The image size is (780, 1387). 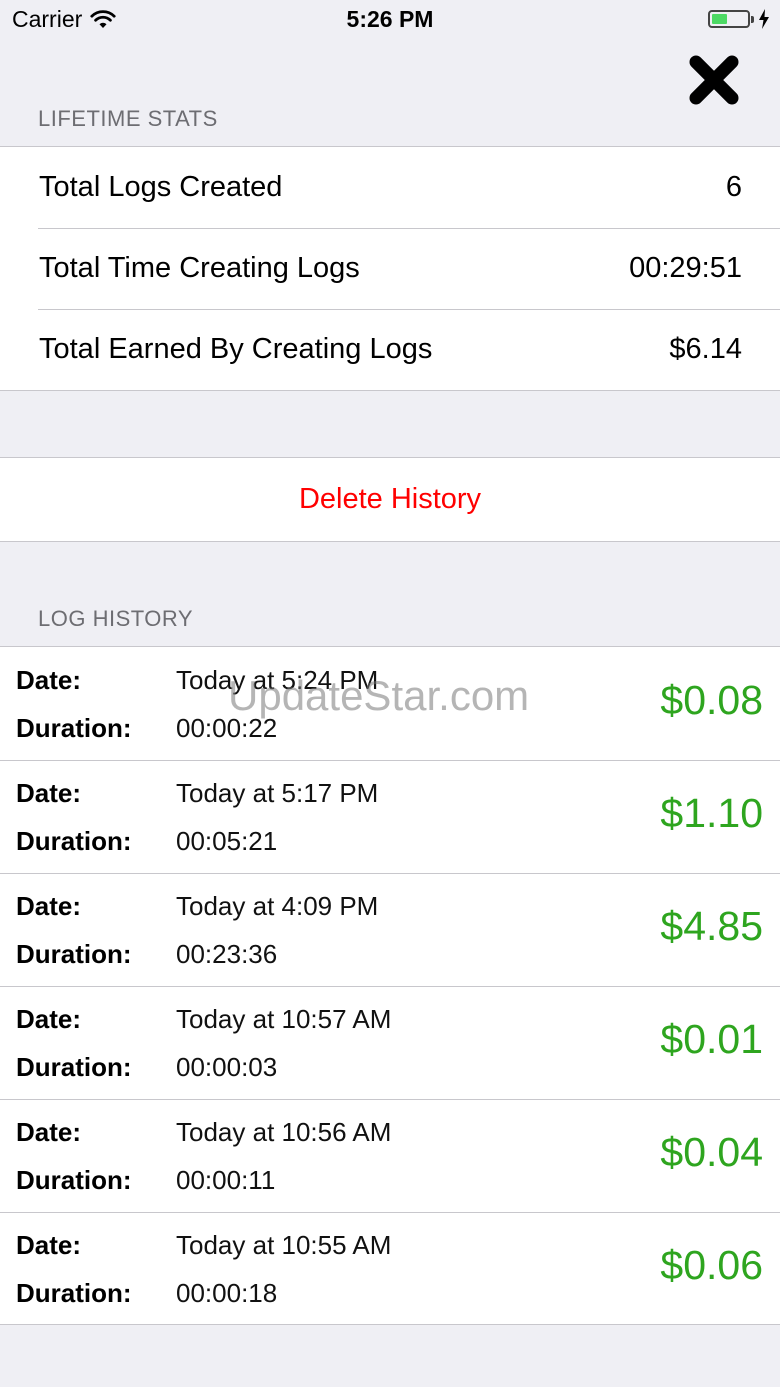 I want to click on status-time: 5:26 PM, so click(x=390, y=19).